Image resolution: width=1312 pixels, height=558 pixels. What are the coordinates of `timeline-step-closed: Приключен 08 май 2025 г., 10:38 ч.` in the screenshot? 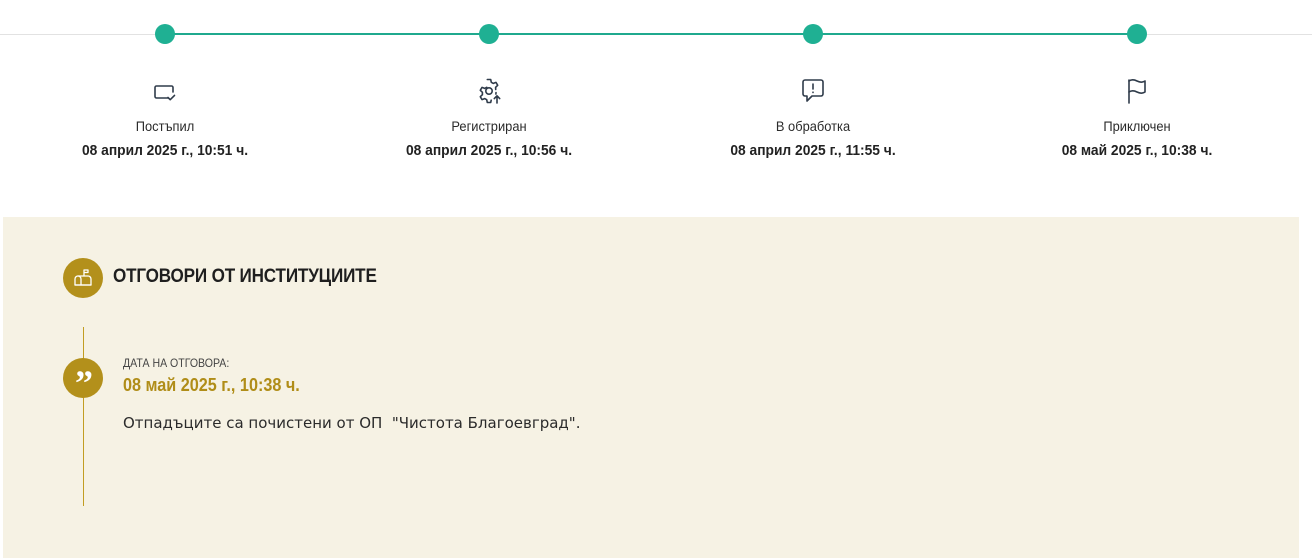 It's located at (1137, 117).